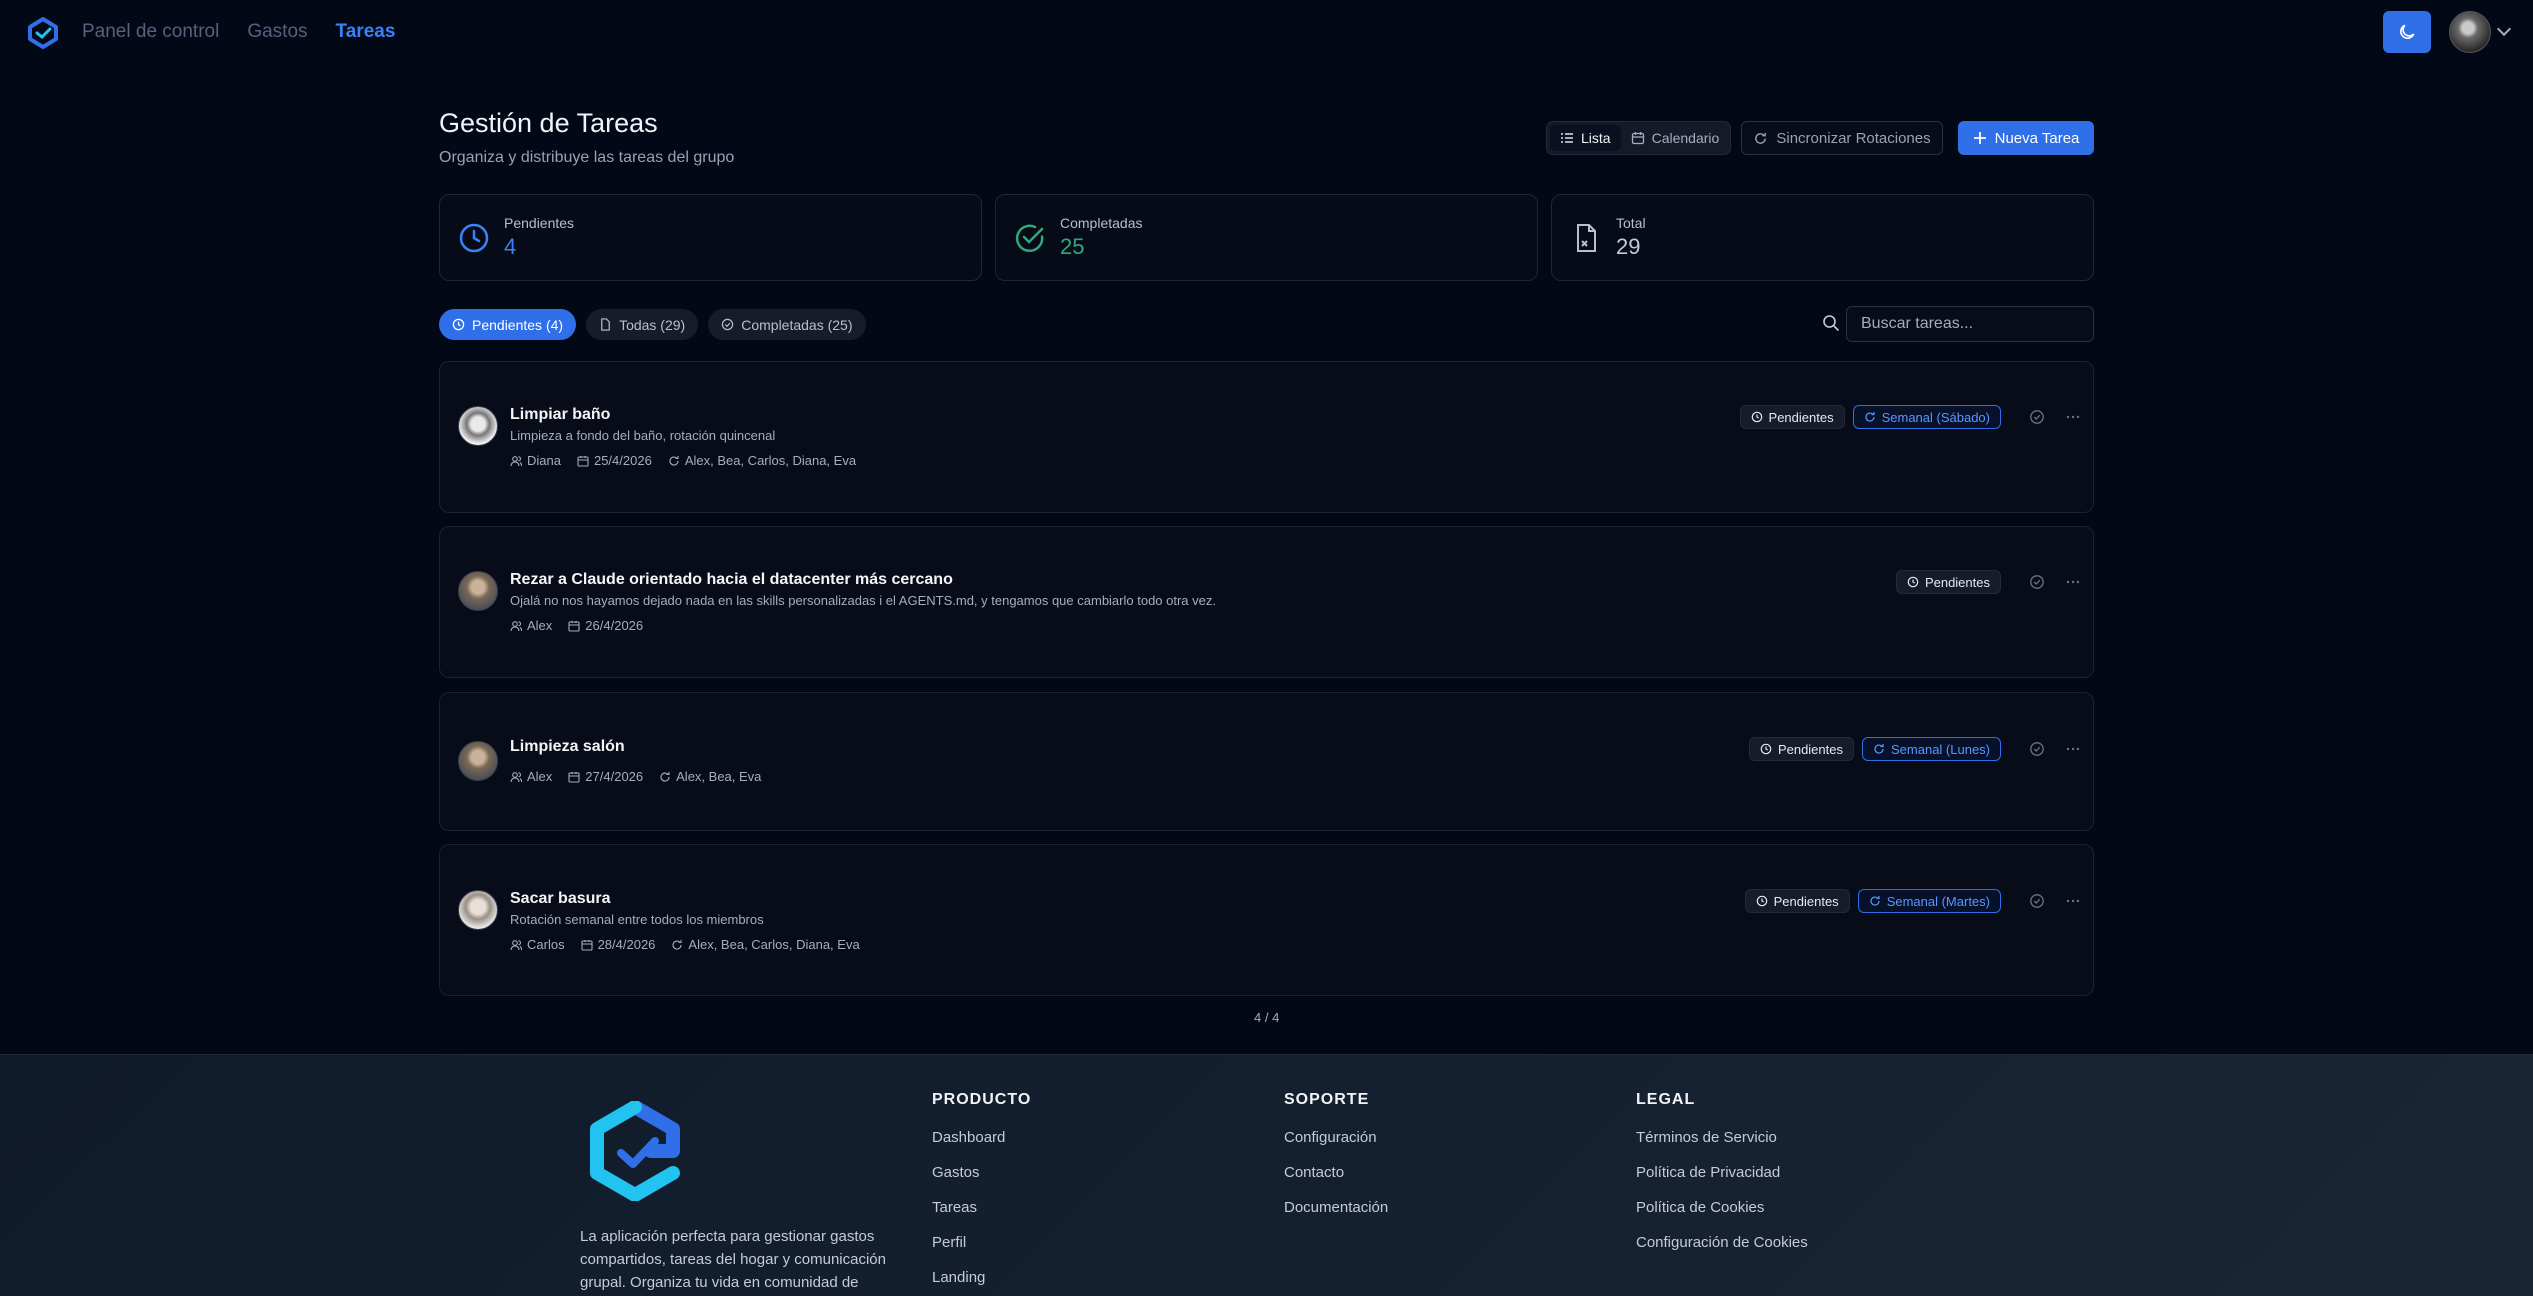 This screenshot has height=1296, width=2533. Describe the element at coordinates (1567, 138) in the screenshot. I see `list-icon` at that location.